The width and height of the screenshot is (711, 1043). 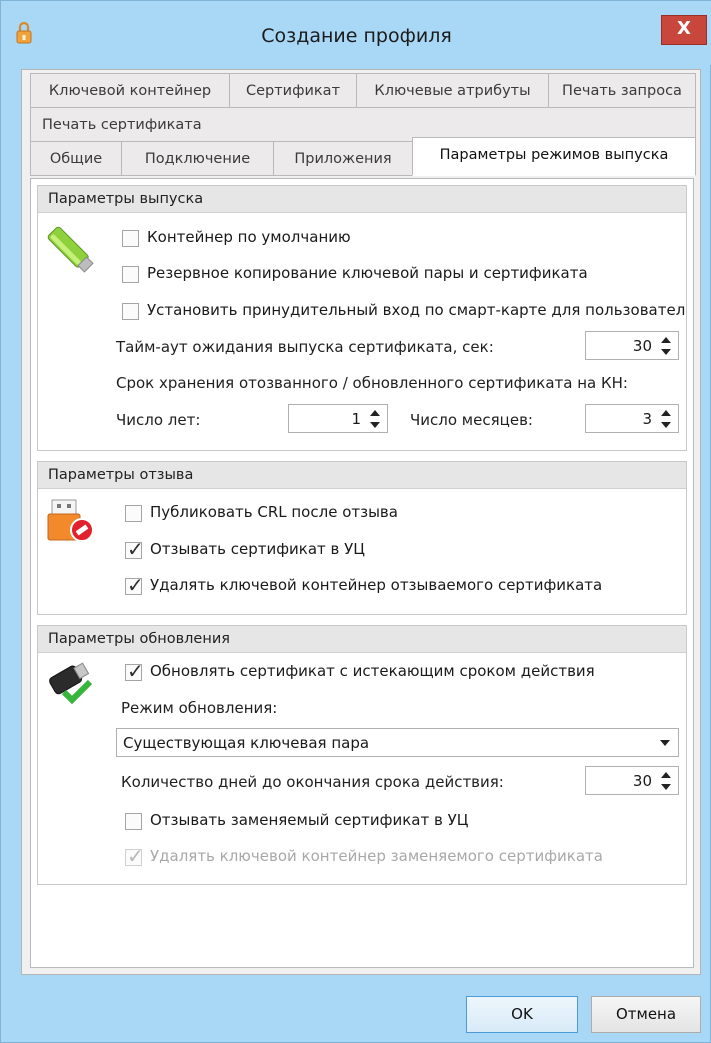 I want to click on years-label: Число лет:, so click(x=158, y=420).